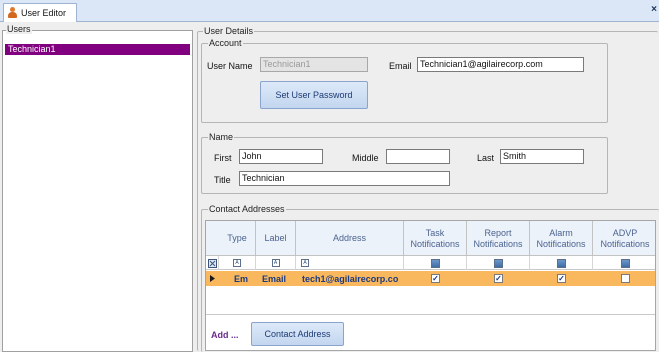  I want to click on filter-cell-task, so click(435, 263).